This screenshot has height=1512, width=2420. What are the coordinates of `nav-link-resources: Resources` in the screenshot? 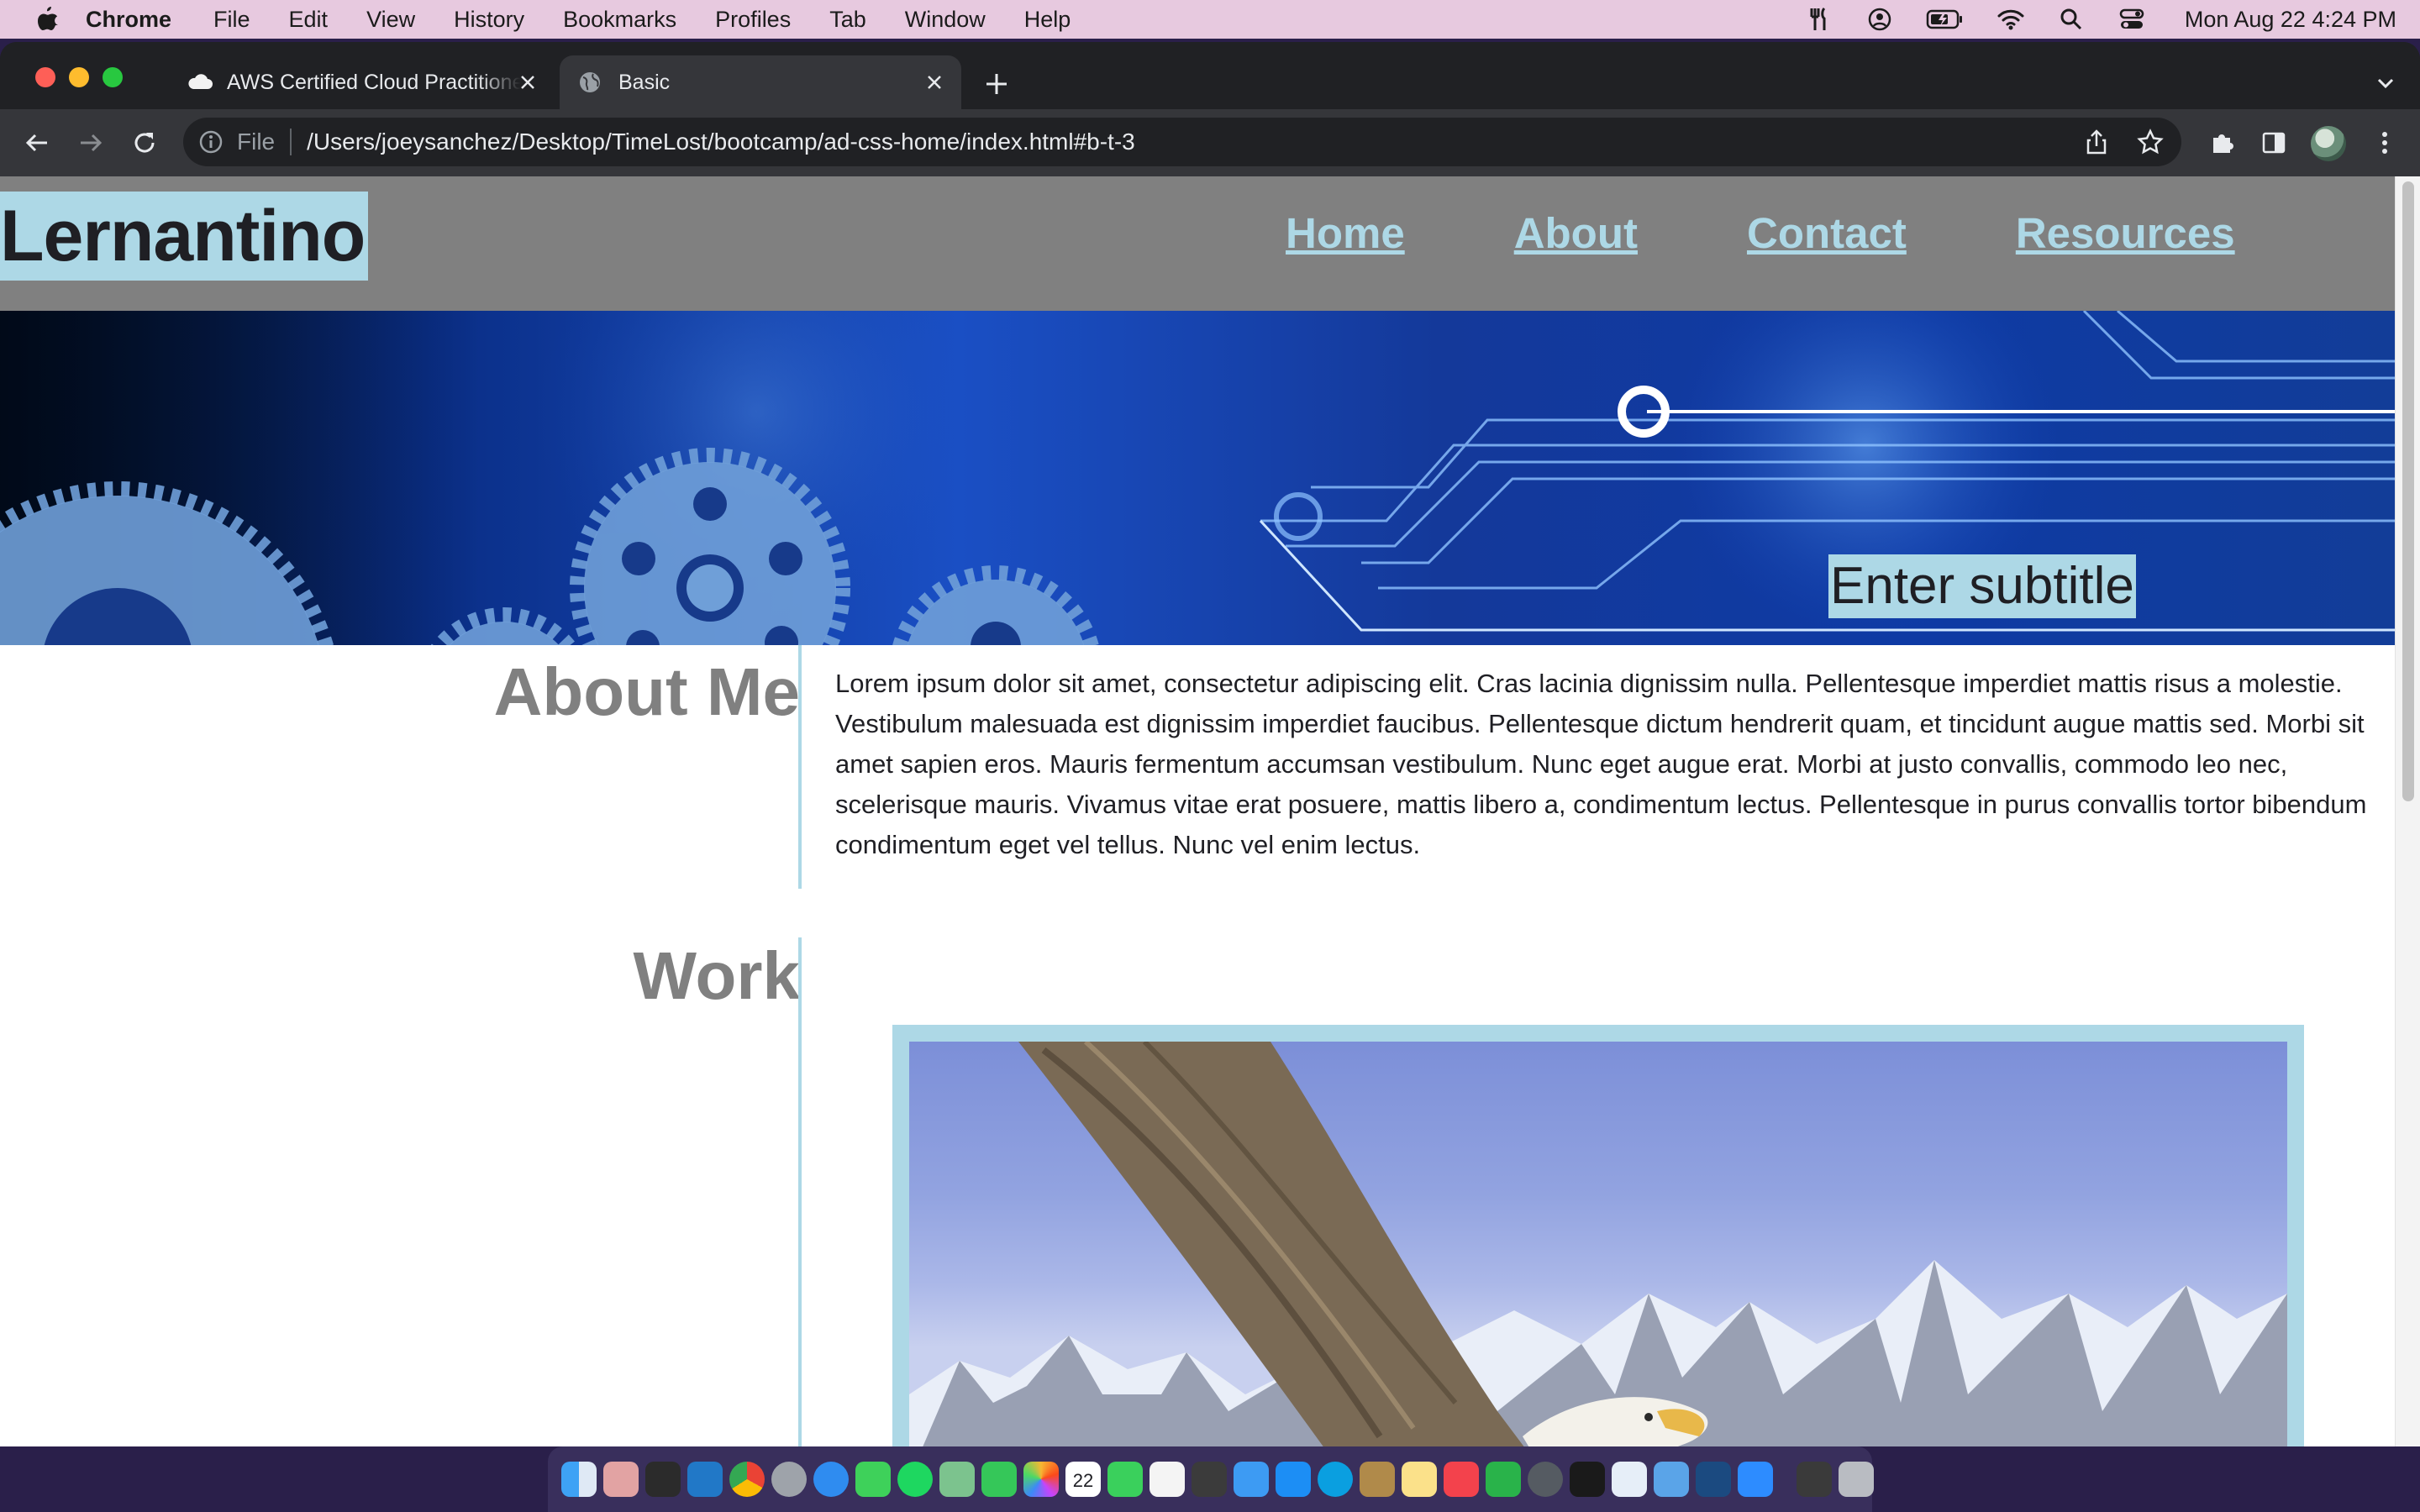 It's located at (2125, 233).